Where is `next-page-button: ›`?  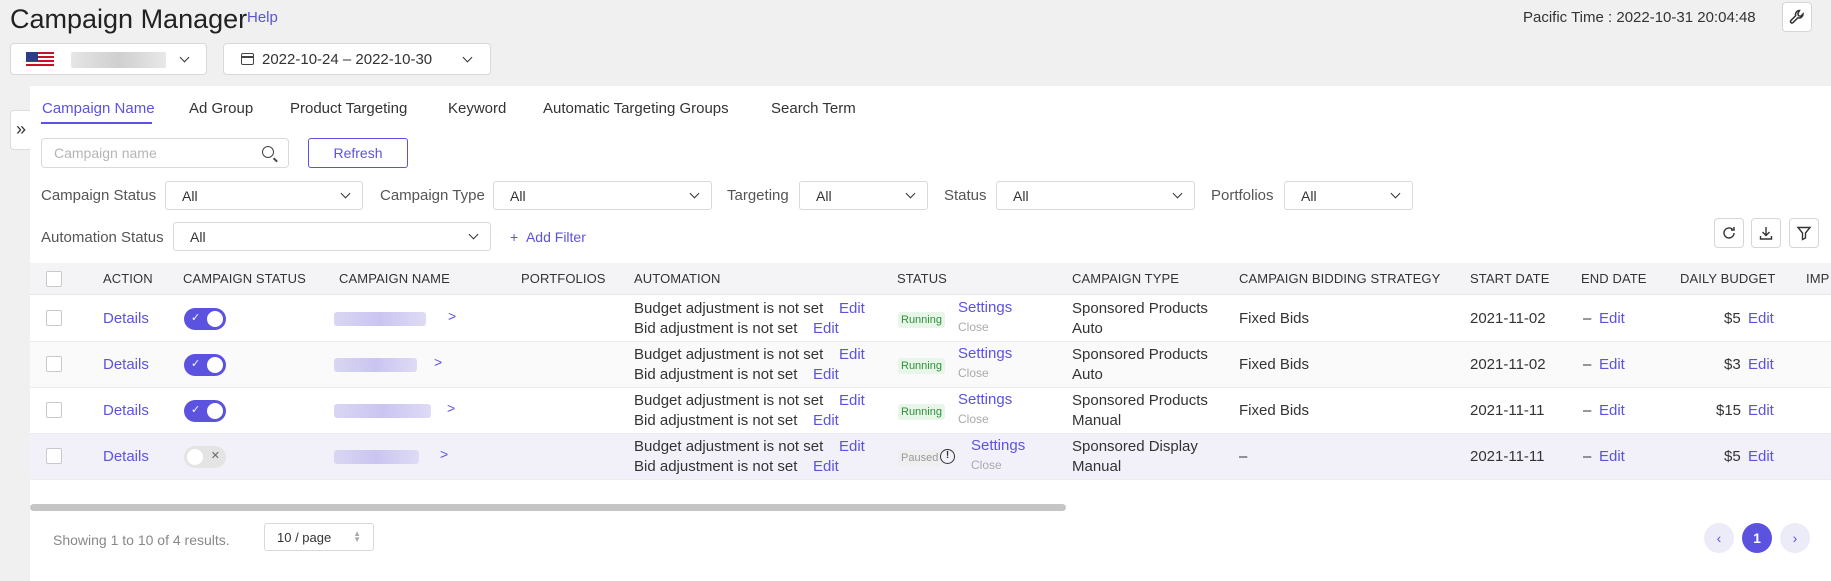 next-page-button: › is located at coordinates (1795, 538).